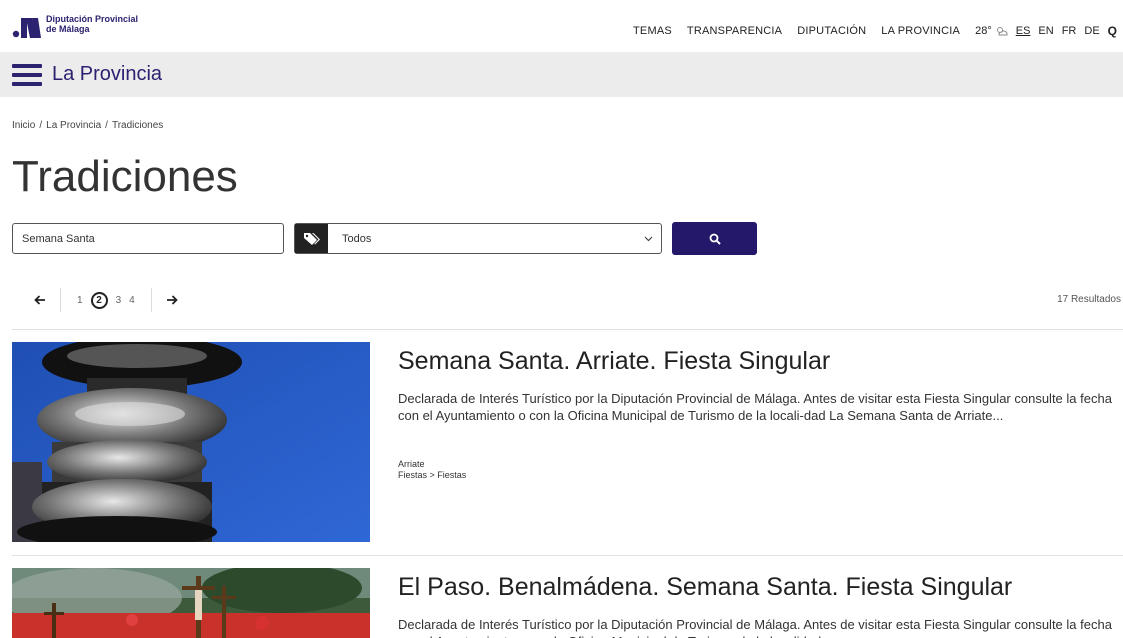 This screenshot has width=1123, height=638. What do you see at coordinates (148, 238) in the screenshot?
I see `search-input` at bounding box center [148, 238].